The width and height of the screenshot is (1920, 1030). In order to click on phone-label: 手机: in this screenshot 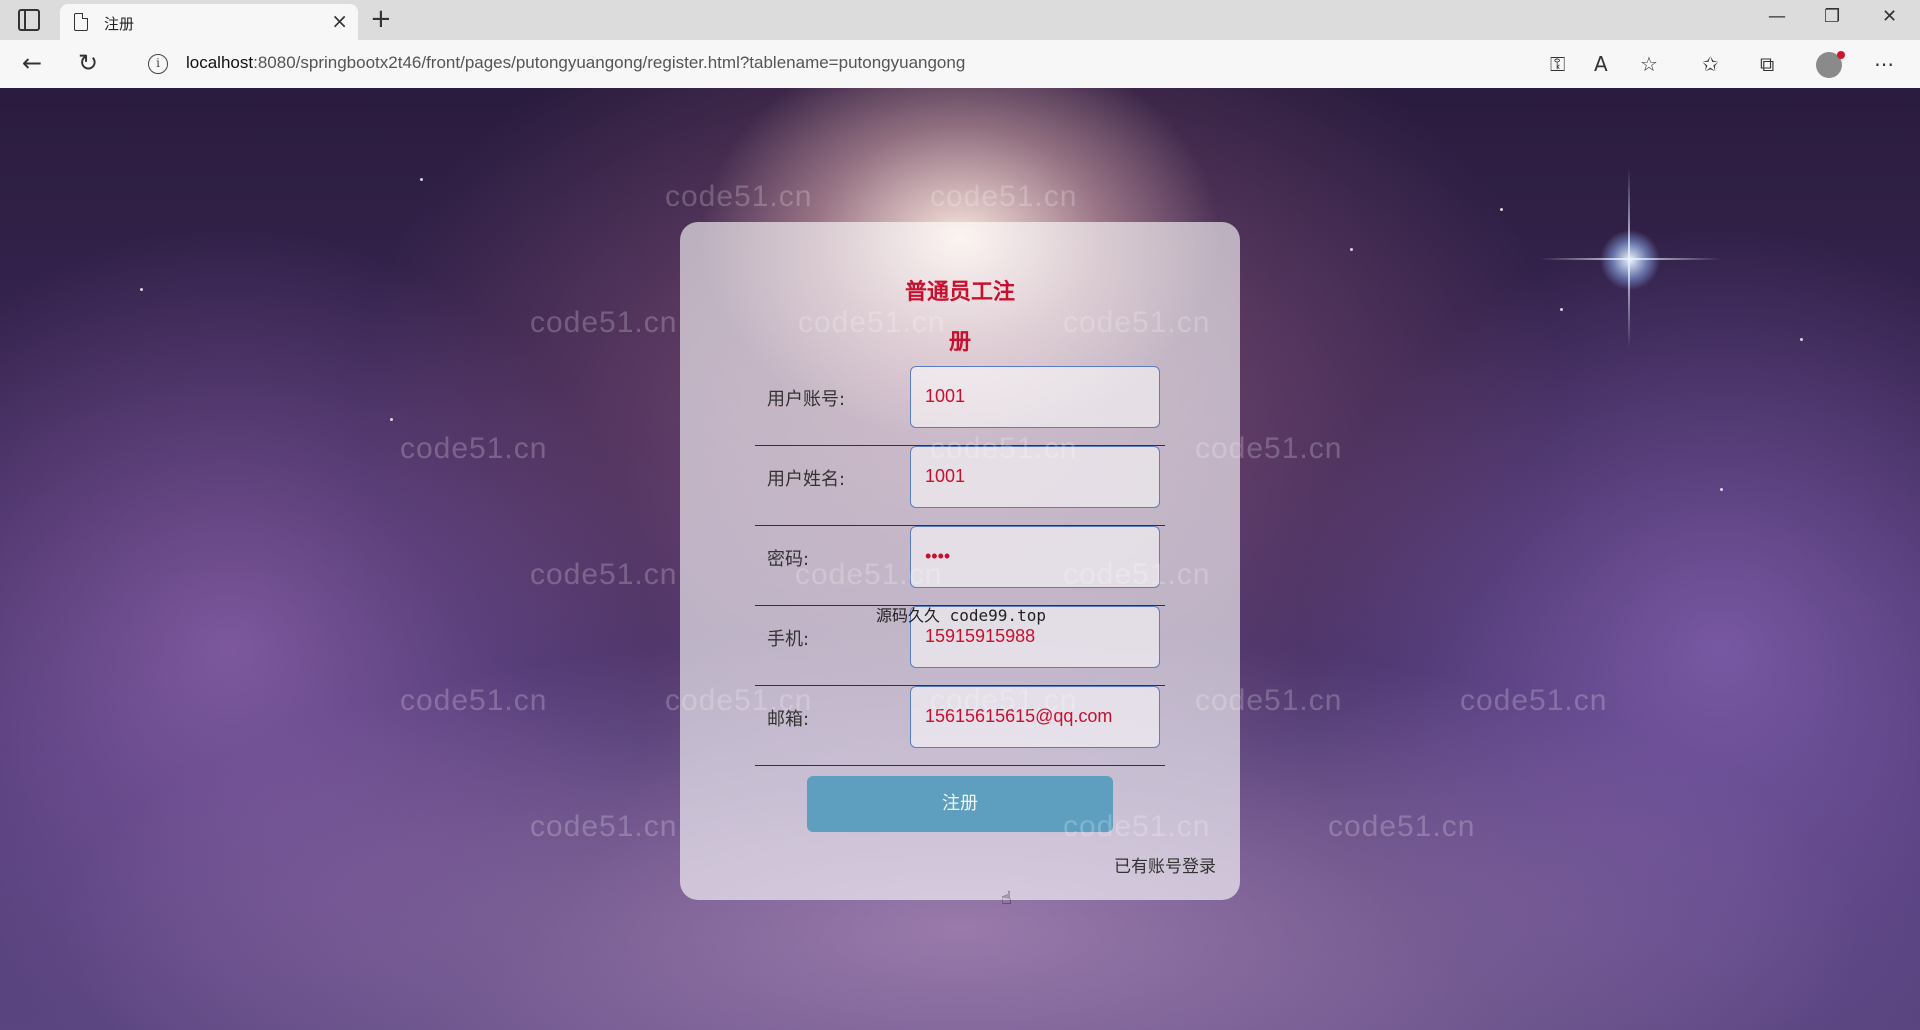, I will do `click(788, 639)`.